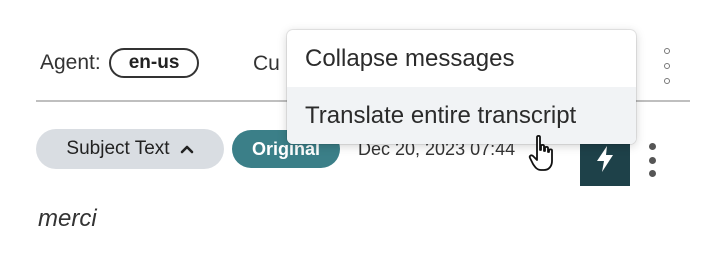 The width and height of the screenshot is (720, 278). What do you see at coordinates (70, 62) in the screenshot?
I see `agent-label: Agent:` at bounding box center [70, 62].